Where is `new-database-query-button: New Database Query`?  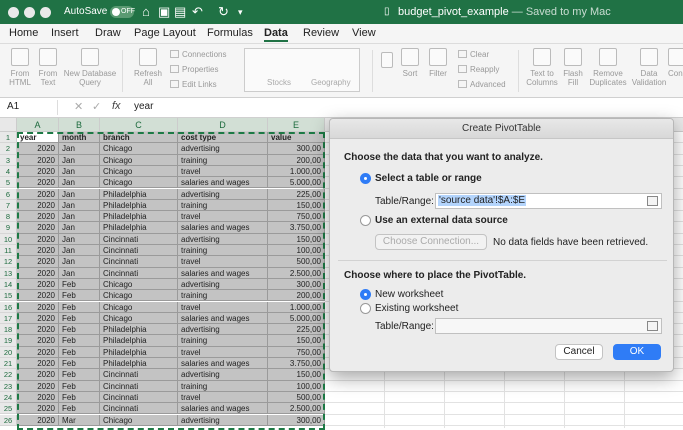
new-database-query-button: New Database Query is located at coordinates (90, 67).